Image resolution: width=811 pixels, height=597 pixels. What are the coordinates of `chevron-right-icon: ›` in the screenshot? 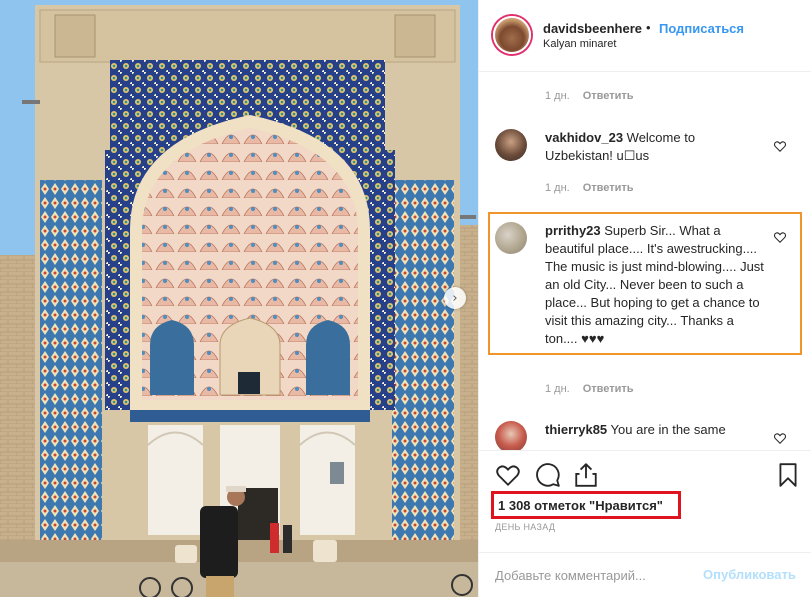 It's located at (455, 298).